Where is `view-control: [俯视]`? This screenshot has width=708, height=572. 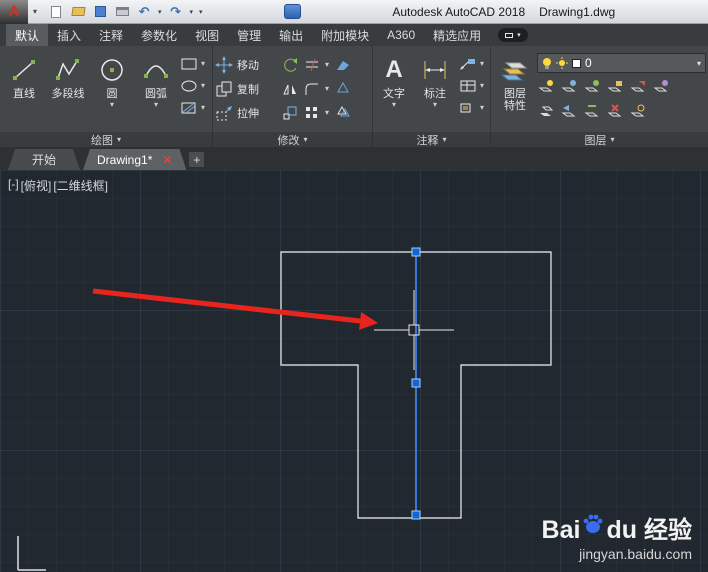
view-control: [俯视] is located at coordinates (36, 185).